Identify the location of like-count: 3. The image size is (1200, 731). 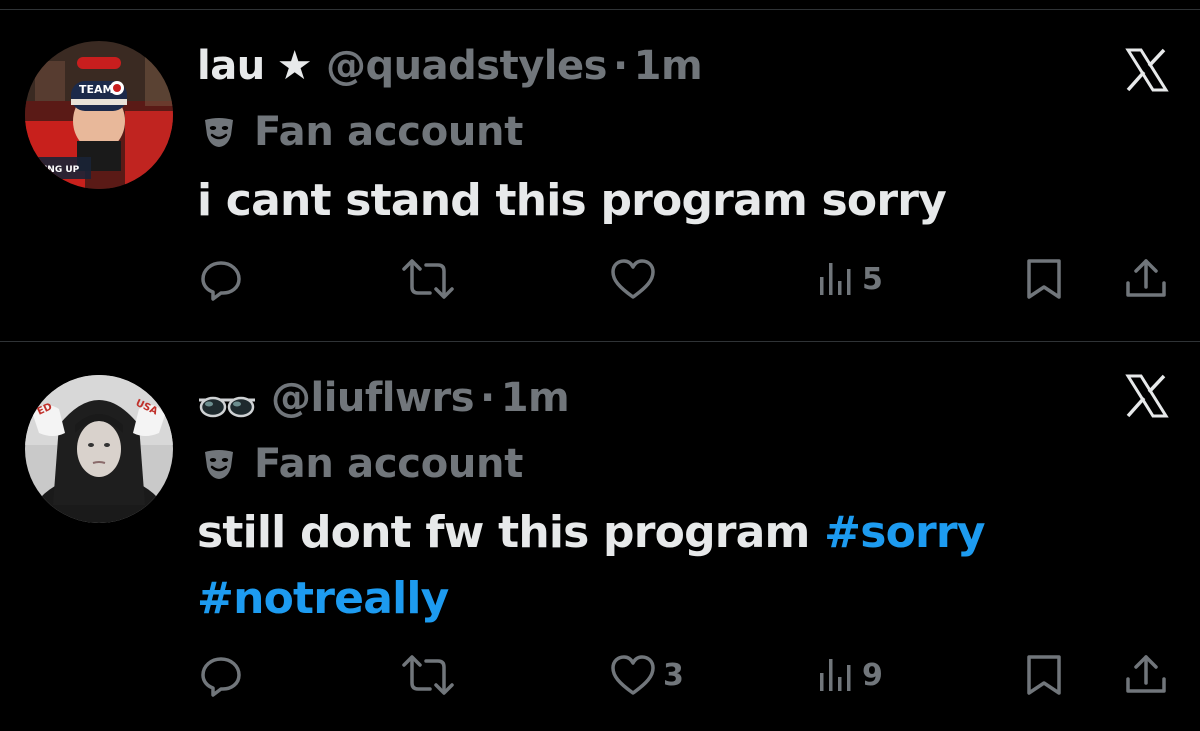
(673, 675).